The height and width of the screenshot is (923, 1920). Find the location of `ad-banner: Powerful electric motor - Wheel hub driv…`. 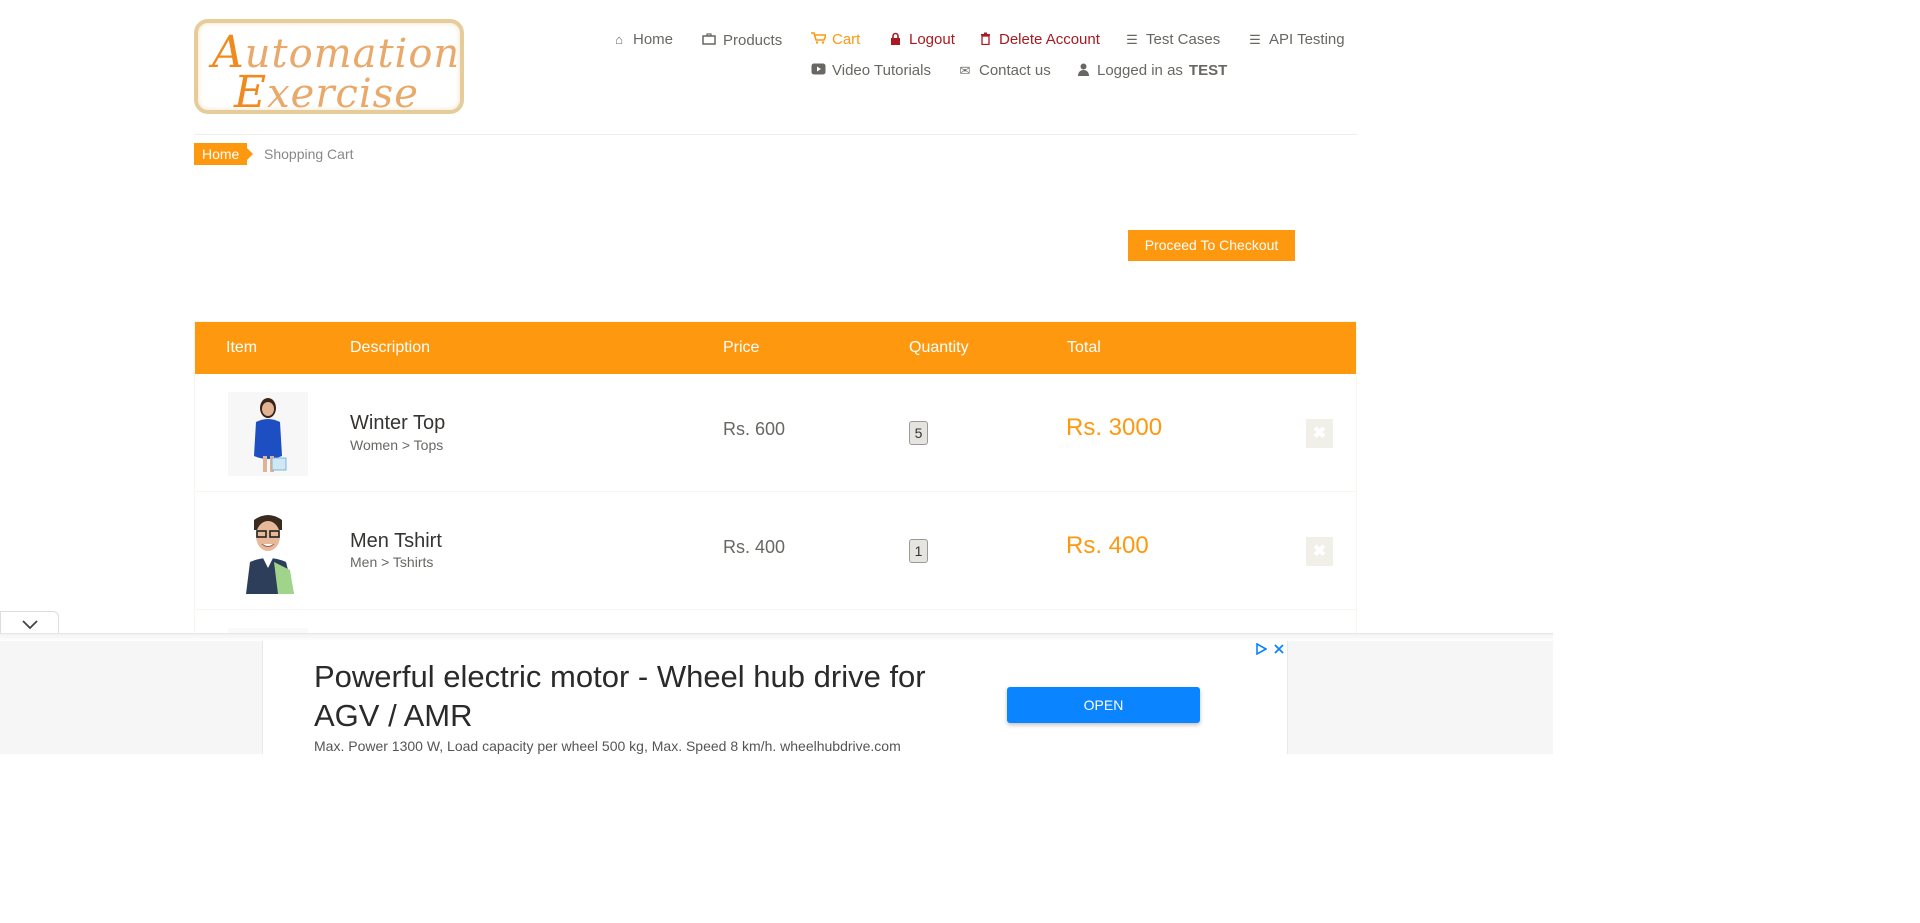

ad-banner: Powerful electric motor - Wheel hub driv… is located at coordinates (775, 697).